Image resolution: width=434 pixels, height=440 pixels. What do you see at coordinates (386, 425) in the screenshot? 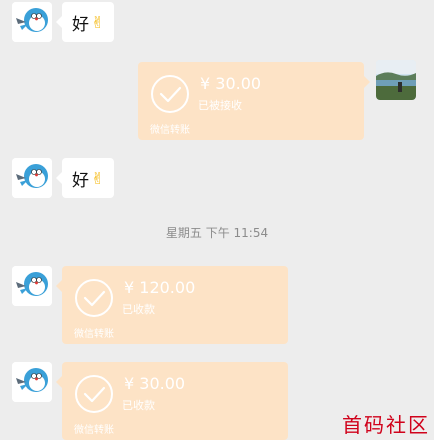
I see `watermark: 首码社区` at bounding box center [386, 425].